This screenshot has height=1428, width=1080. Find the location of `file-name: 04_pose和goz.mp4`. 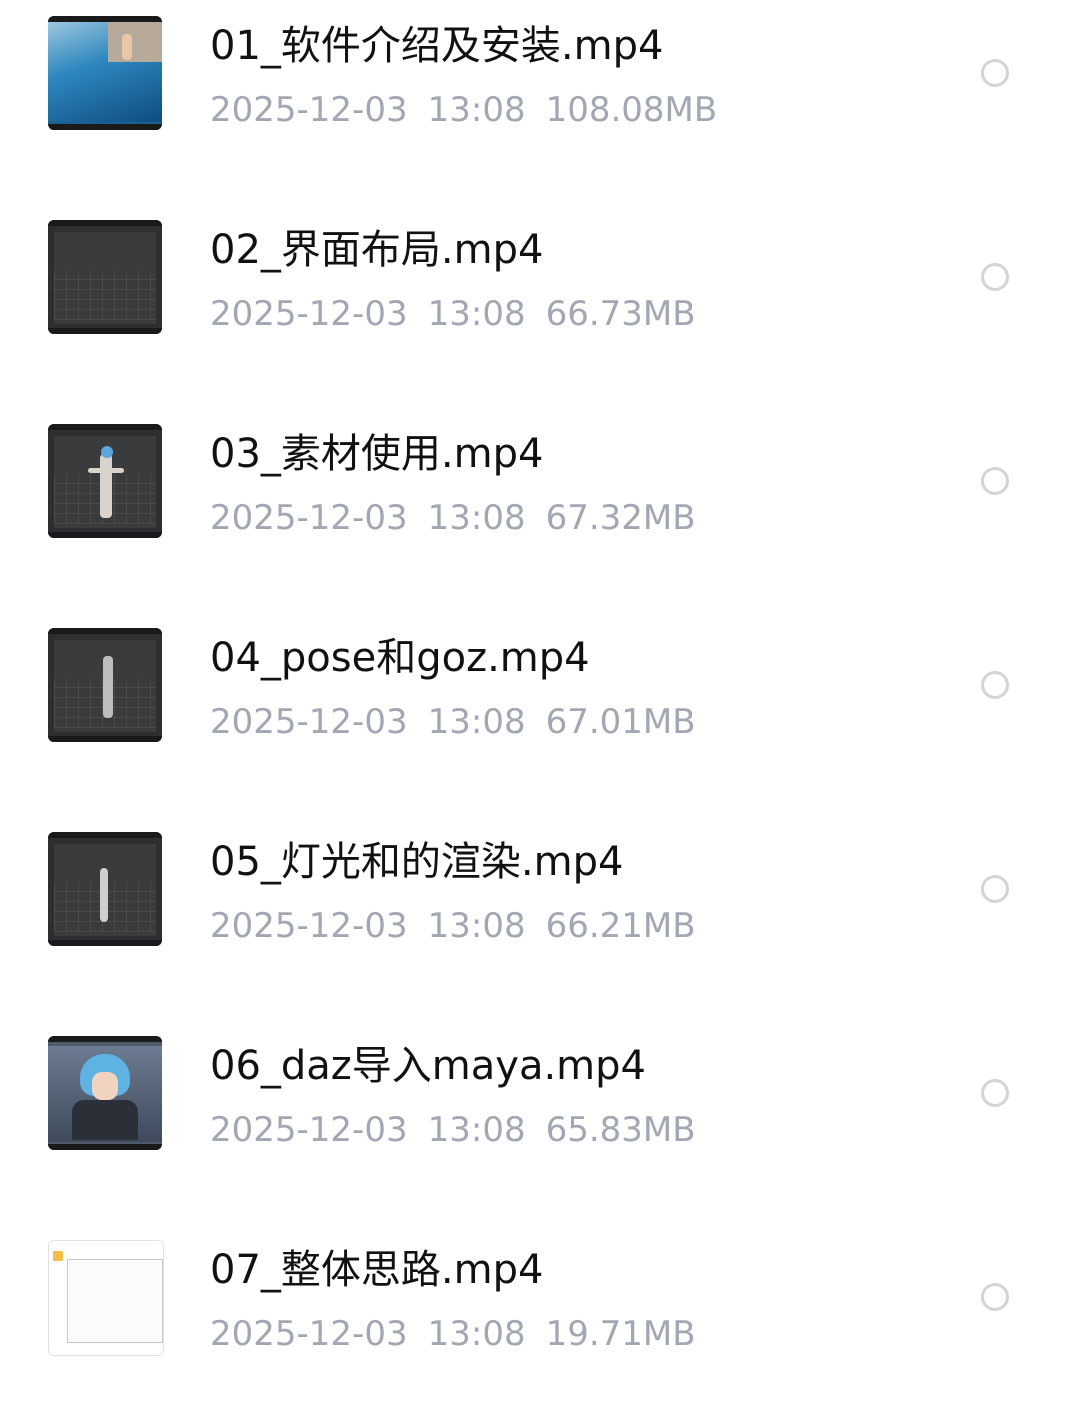

file-name: 04_pose和goz.mp4 is located at coordinates (400, 658).